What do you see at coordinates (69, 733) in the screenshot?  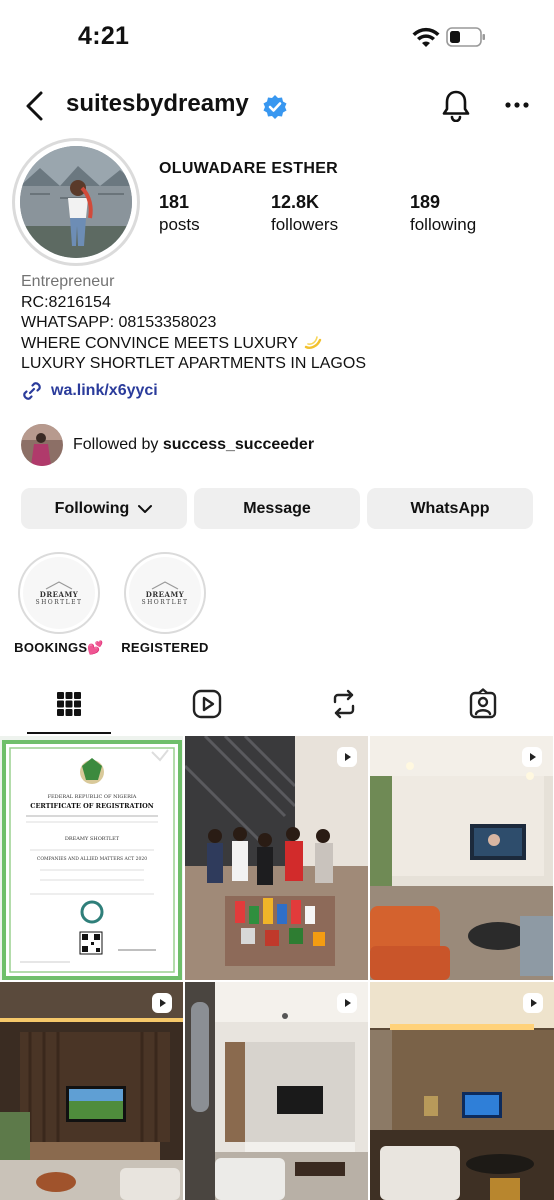 I see `active-tab-indicator` at bounding box center [69, 733].